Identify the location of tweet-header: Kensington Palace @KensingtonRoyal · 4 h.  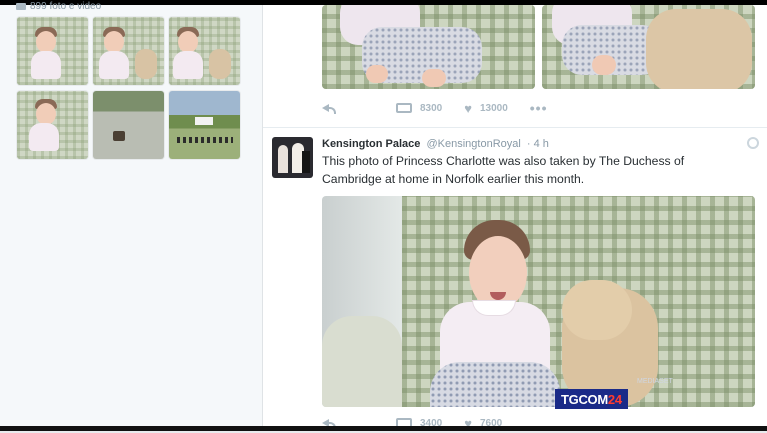
(435, 144).